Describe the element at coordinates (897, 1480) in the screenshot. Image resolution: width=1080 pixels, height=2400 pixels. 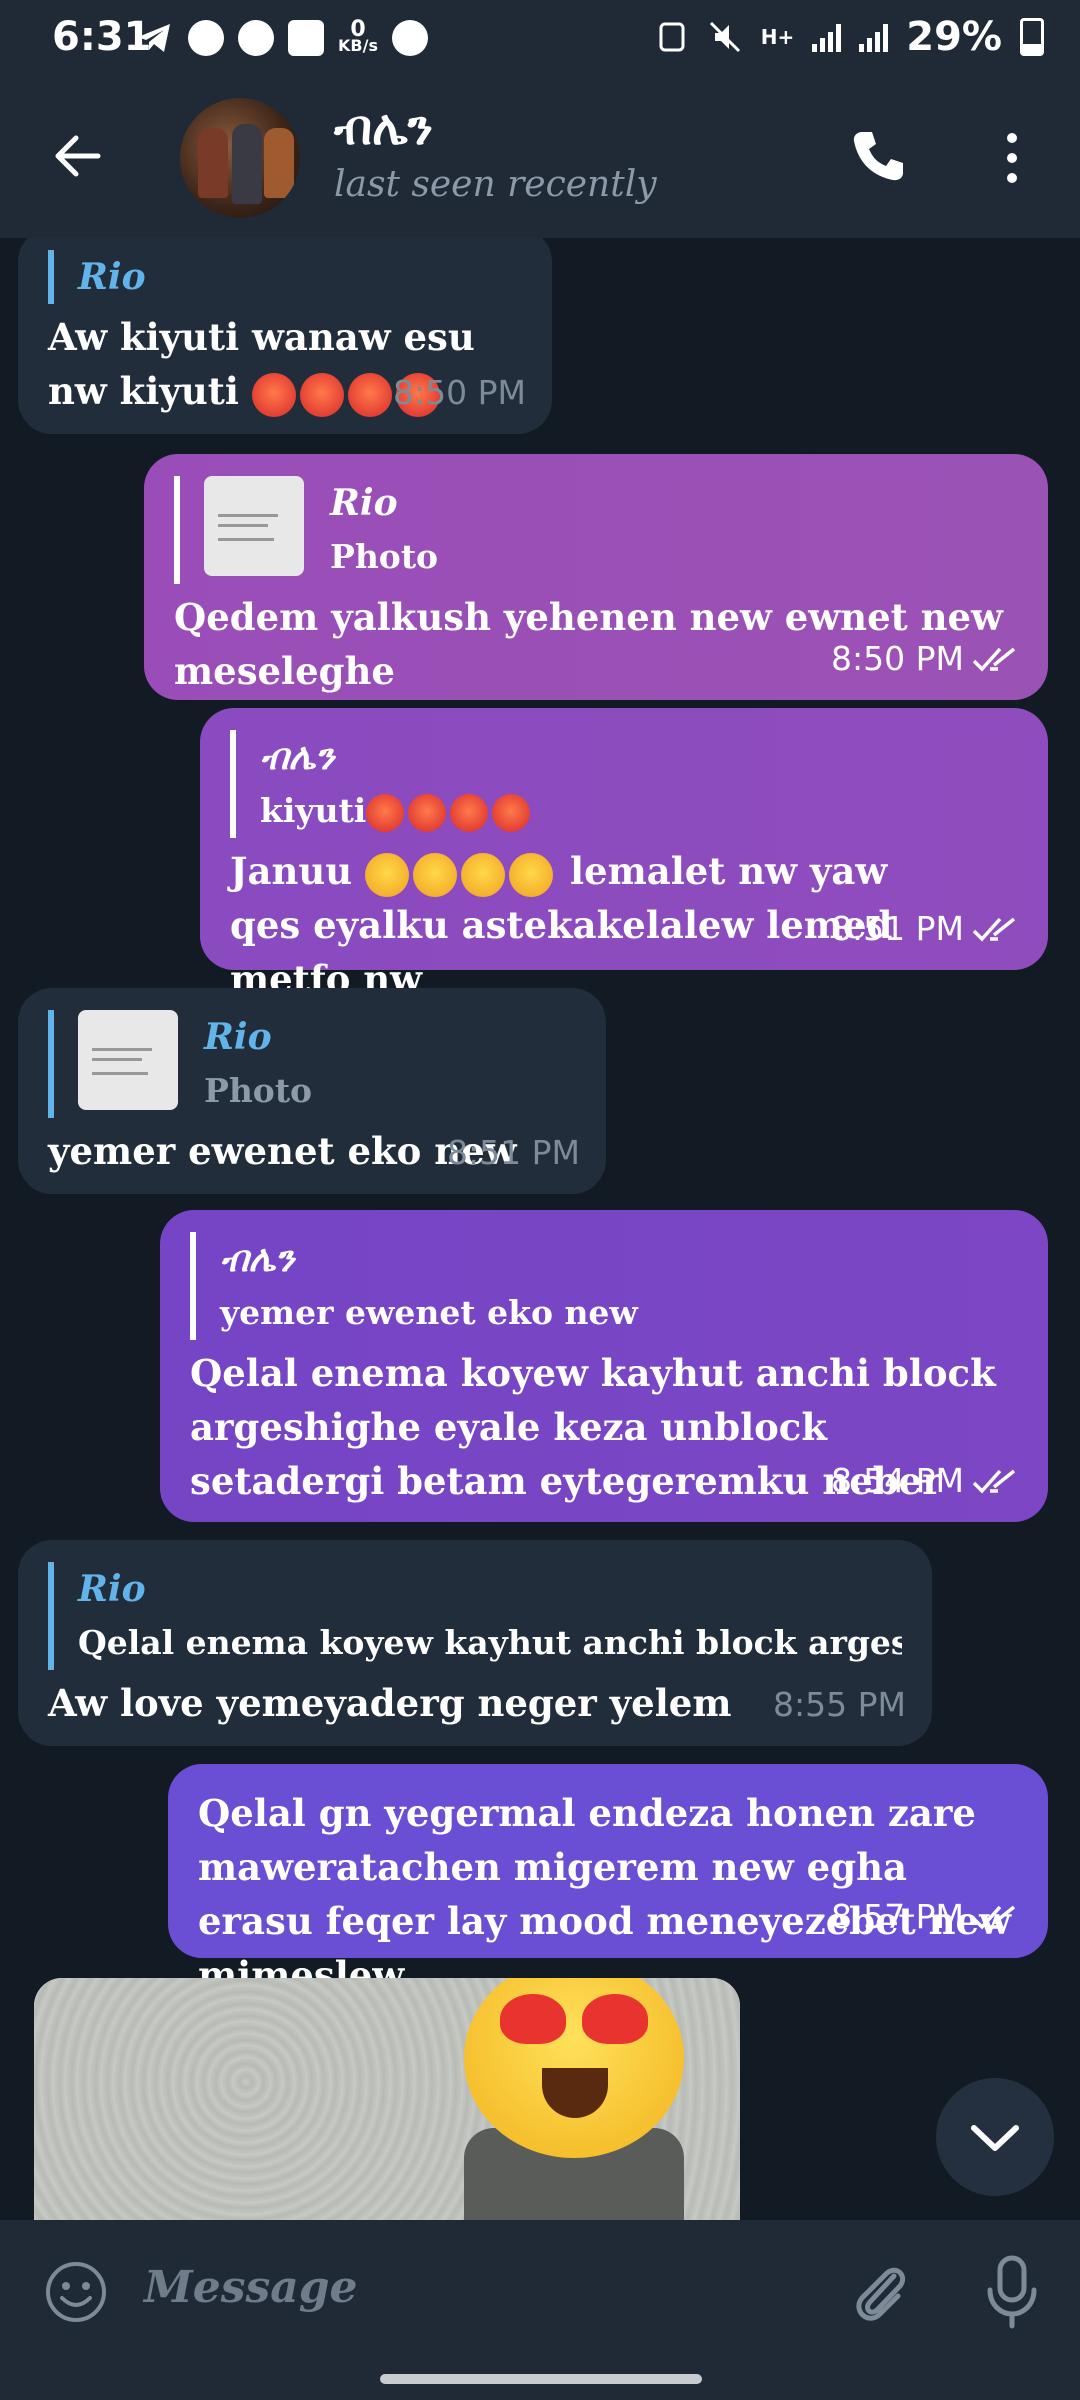
I see `message-time: 8:54 PM` at that location.